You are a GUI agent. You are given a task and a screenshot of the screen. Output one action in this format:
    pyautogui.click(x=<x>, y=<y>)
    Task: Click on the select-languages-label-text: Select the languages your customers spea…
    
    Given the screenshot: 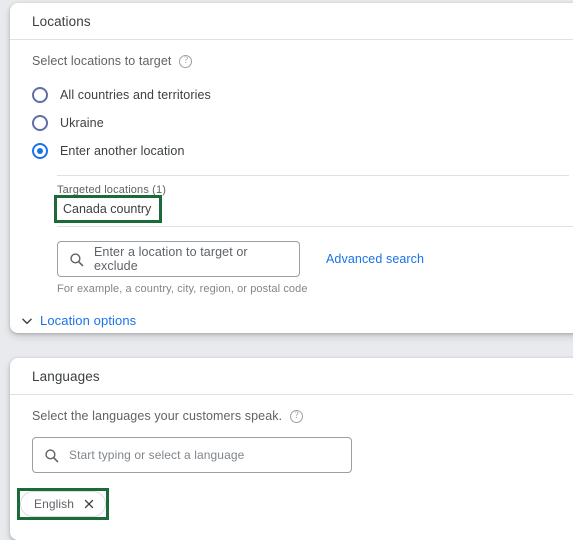 What is the action you would take?
    pyautogui.click(x=157, y=416)
    